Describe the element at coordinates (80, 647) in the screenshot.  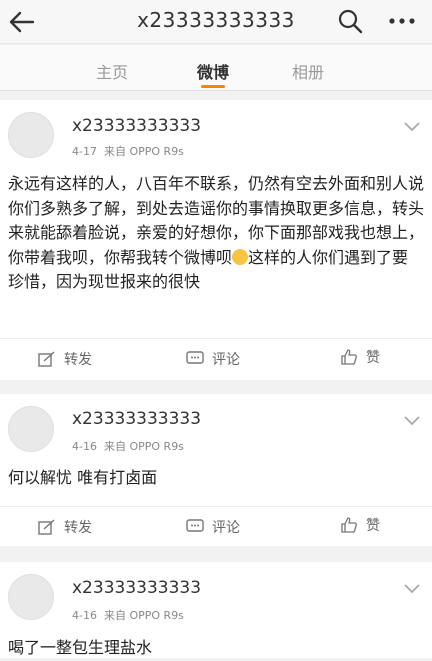
I see `post-content: 喝了一整包生理盐水` at that location.